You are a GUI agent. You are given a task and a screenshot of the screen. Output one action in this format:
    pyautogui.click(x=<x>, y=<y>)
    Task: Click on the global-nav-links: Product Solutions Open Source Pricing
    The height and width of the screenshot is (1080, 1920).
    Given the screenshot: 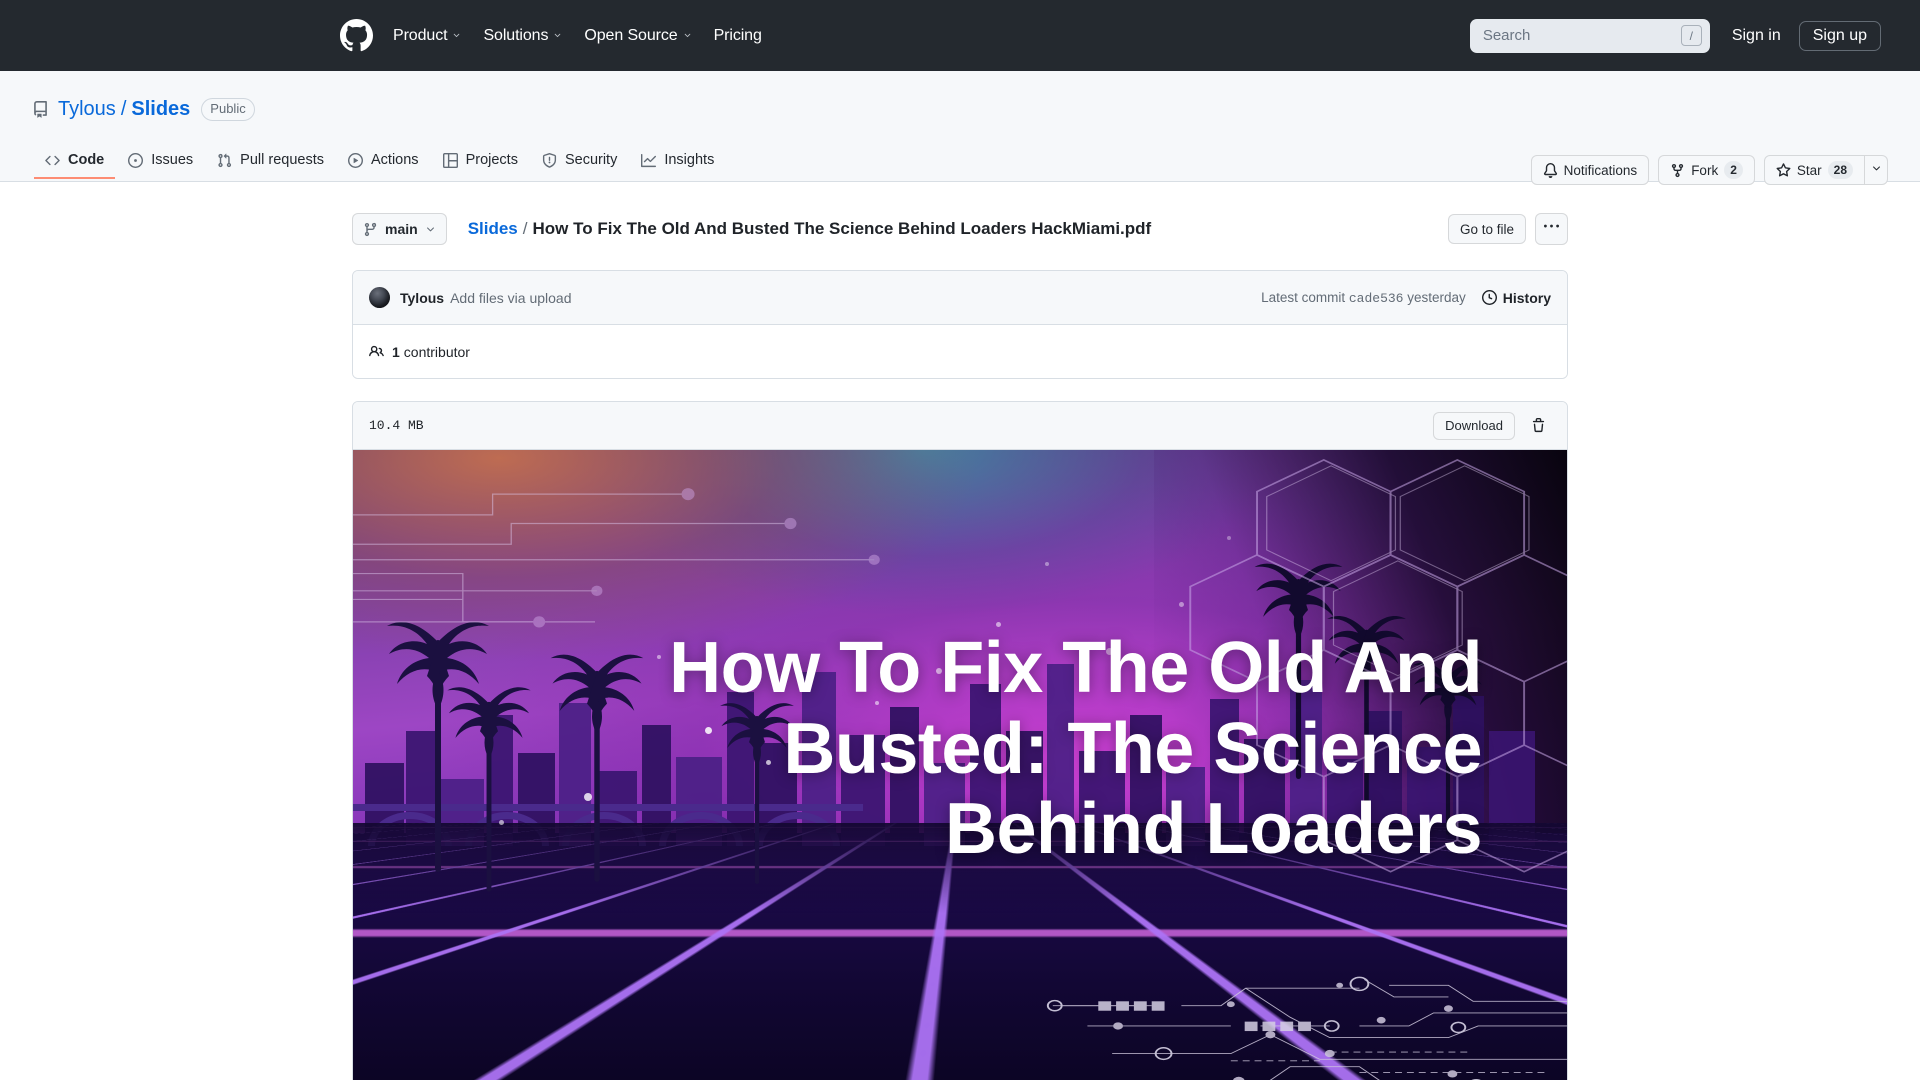 What is the action you would take?
    pyautogui.click(x=577, y=36)
    